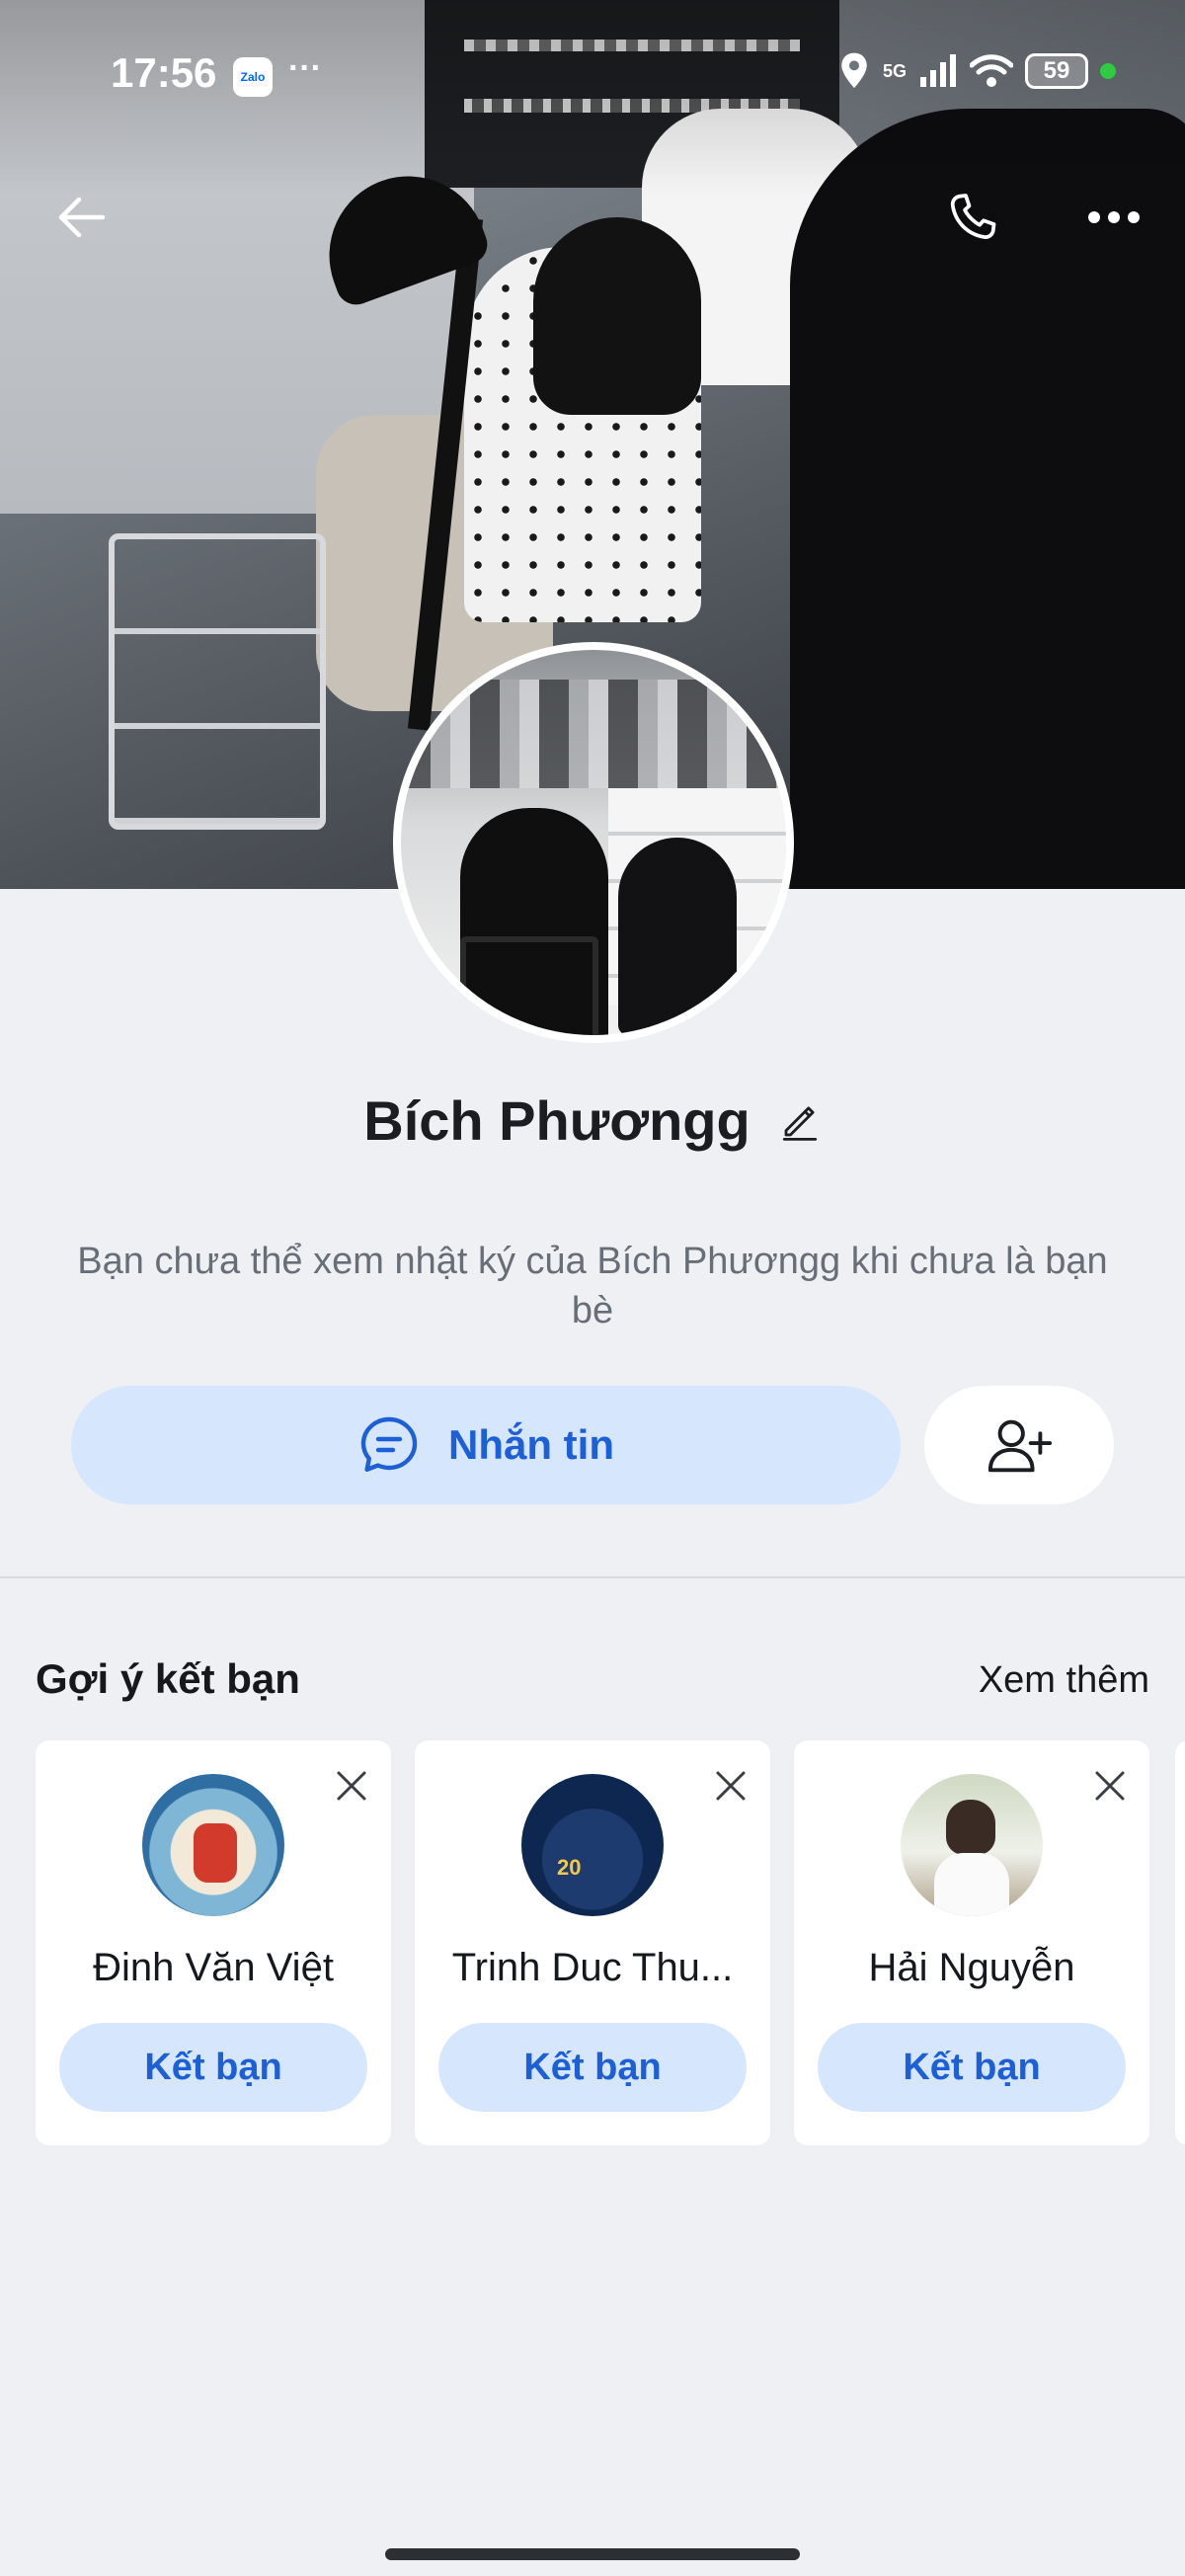 Image resolution: width=1185 pixels, height=2576 pixels. I want to click on zalo-app-icon: Zalo, so click(253, 77).